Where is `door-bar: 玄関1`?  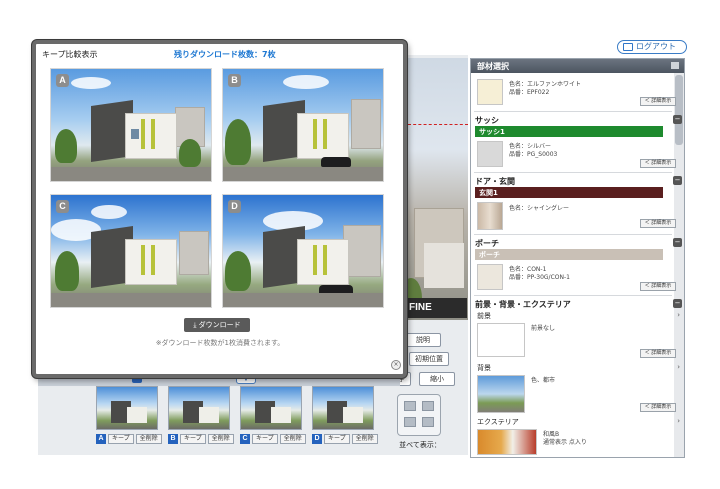 door-bar: 玄関1 is located at coordinates (569, 192).